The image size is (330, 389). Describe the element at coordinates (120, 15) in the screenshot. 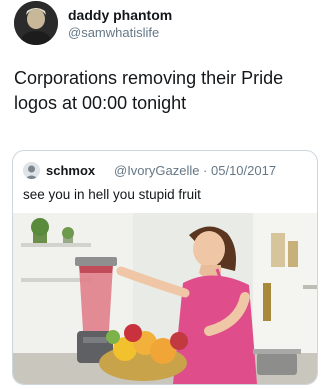

I see `display-name: daddy phantom` at that location.